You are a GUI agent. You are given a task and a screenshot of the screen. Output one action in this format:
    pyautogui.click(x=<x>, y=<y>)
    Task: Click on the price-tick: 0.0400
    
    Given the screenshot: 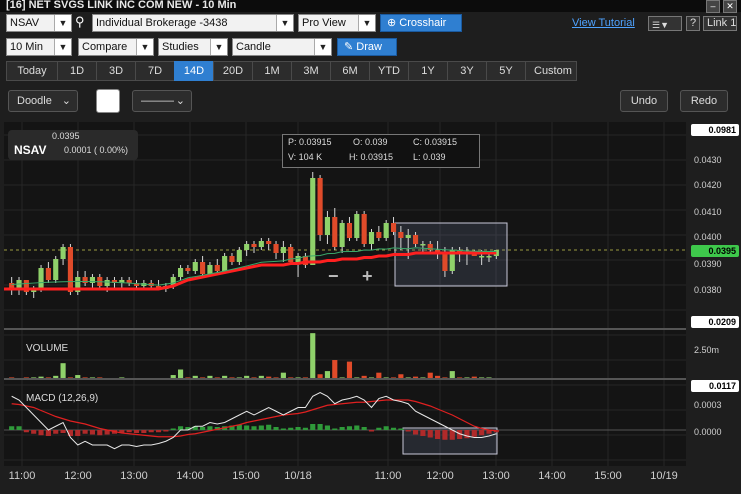 What is the action you would take?
    pyautogui.click(x=708, y=237)
    